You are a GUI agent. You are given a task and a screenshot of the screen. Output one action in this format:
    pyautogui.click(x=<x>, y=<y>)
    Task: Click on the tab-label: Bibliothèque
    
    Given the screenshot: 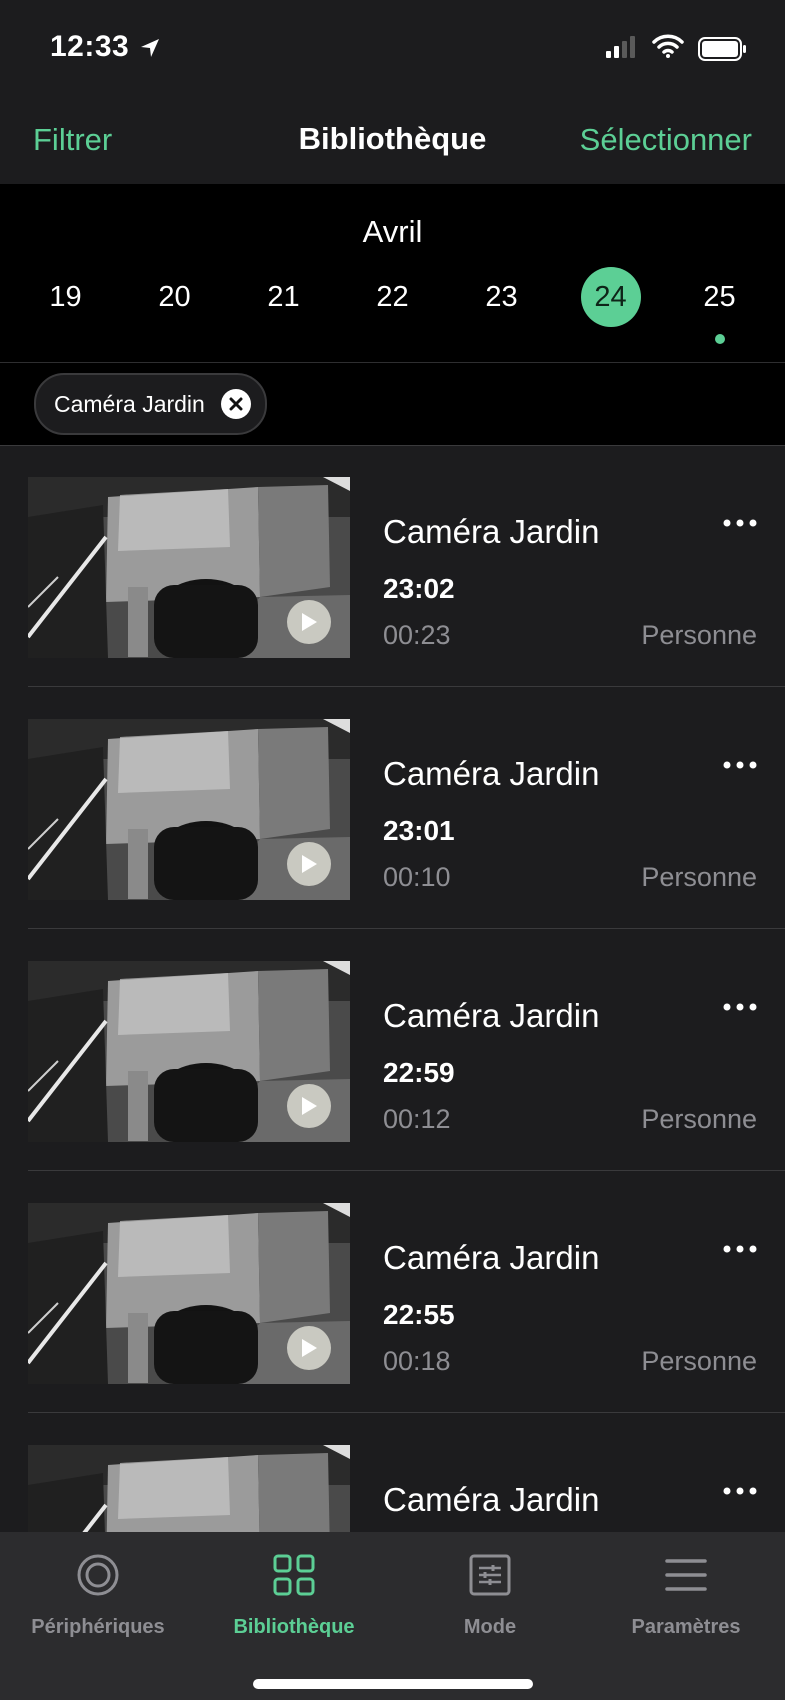 What is the action you would take?
    pyautogui.click(x=294, y=1627)
    